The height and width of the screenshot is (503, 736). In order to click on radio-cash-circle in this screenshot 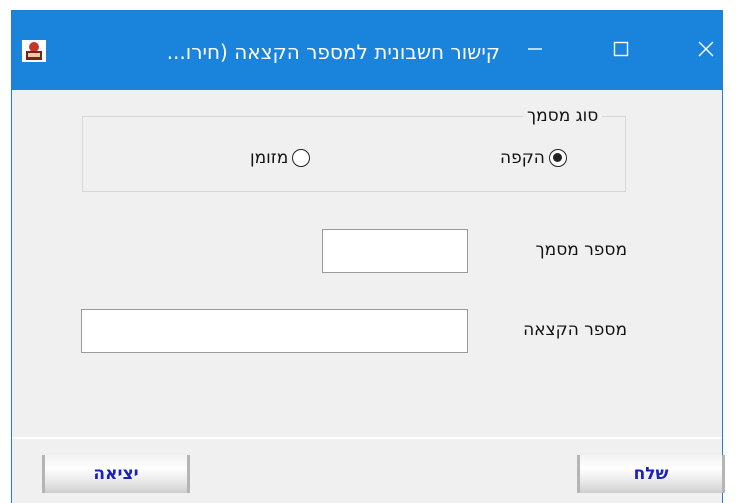, I will do `click(301, 158)`.